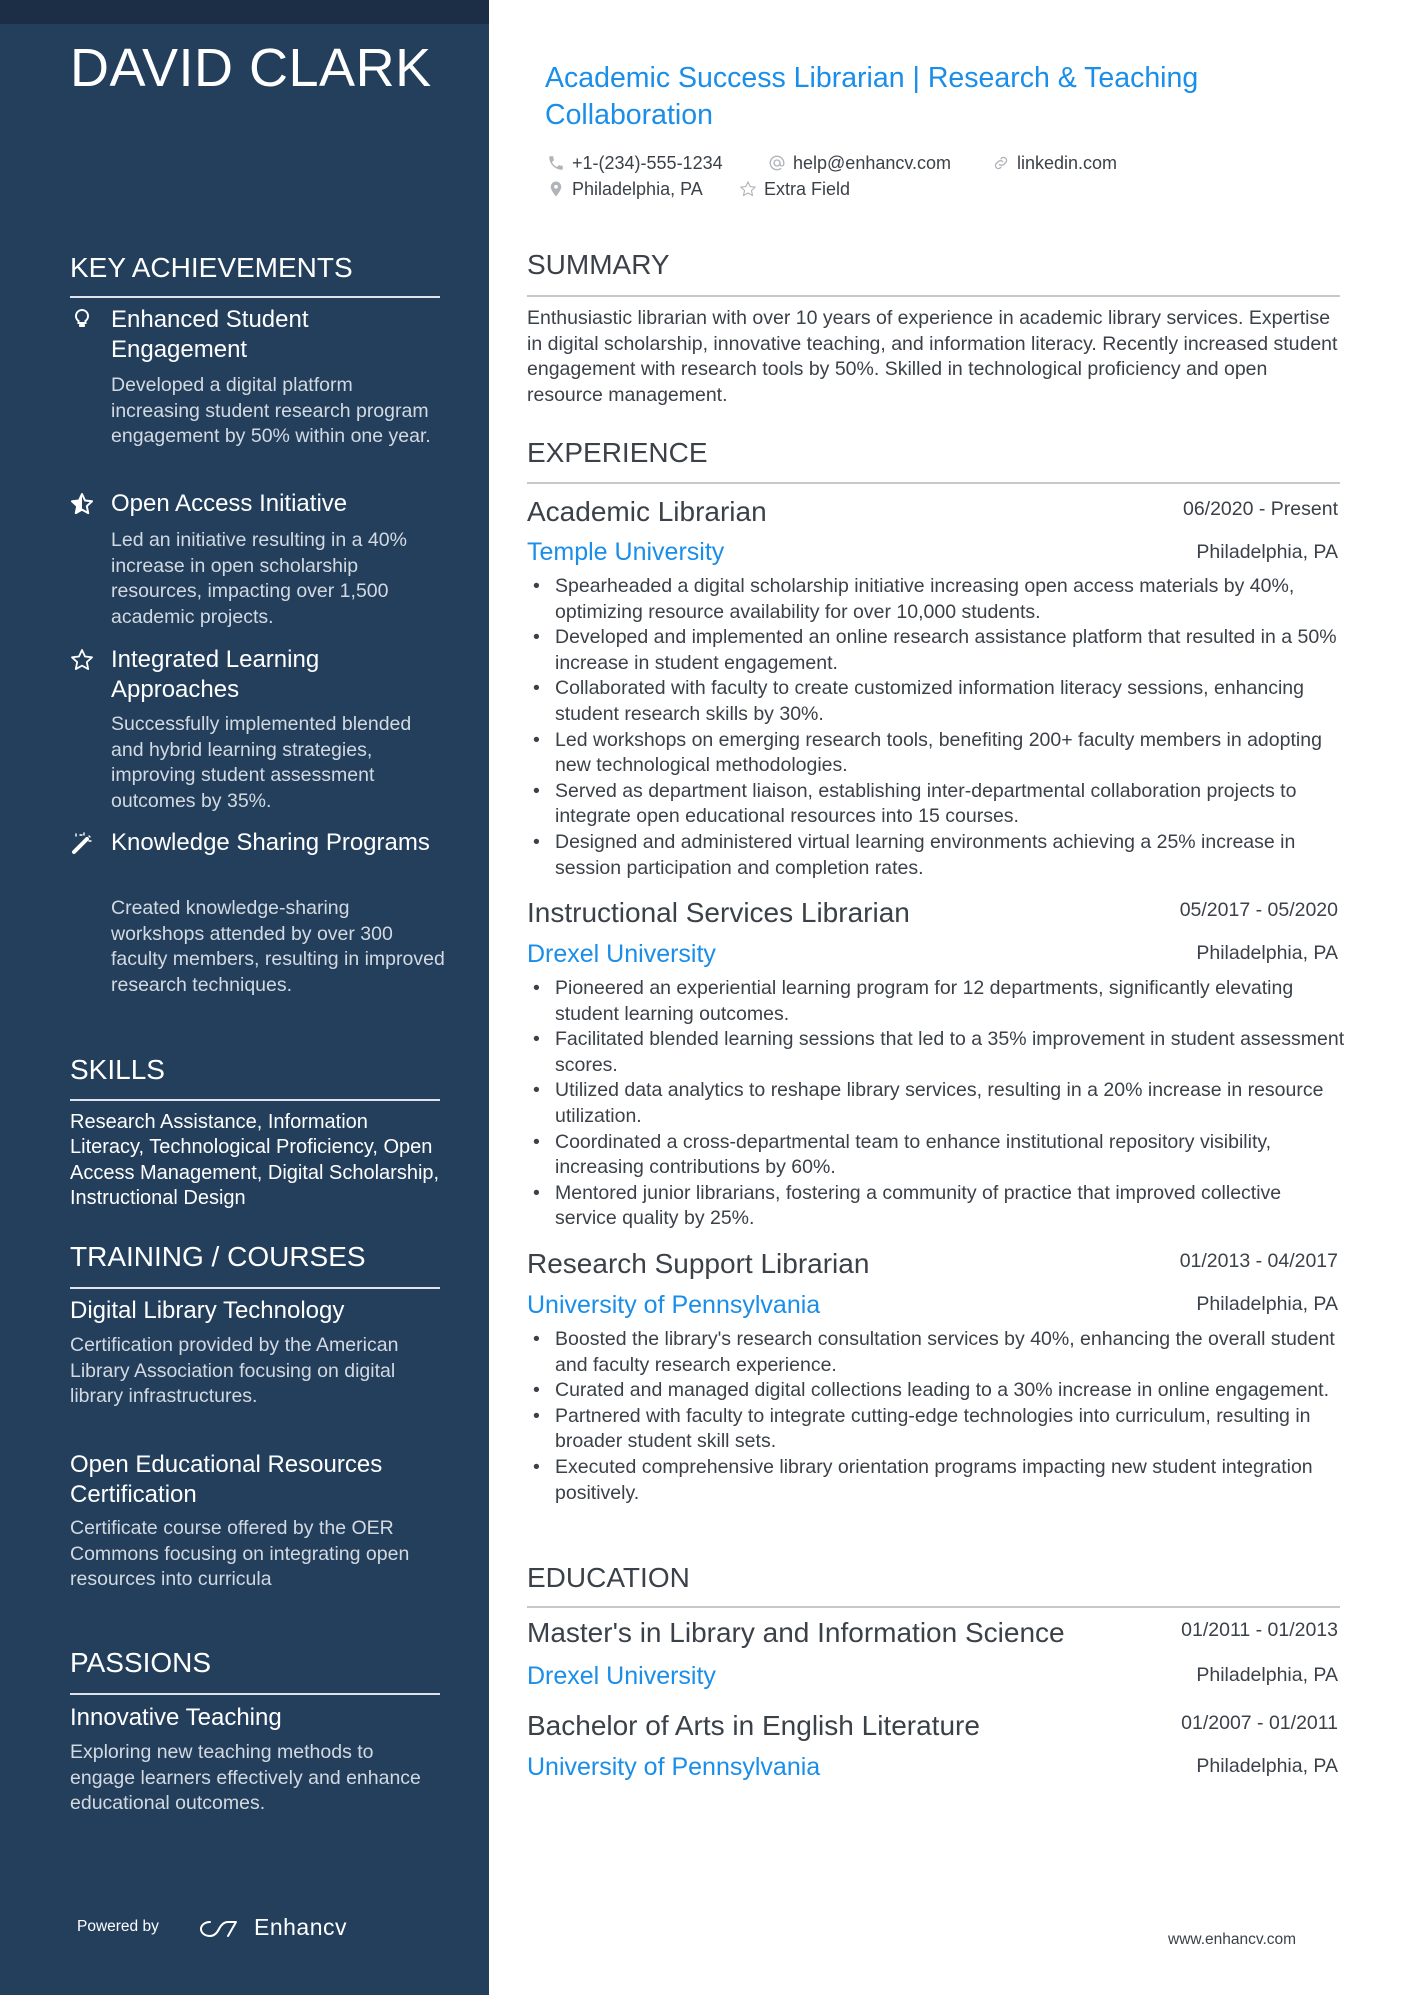 This screenshot has height=1995, width=1410. I want to click on contact-phone: +1-(234)-555-1234, so click(635, 163).